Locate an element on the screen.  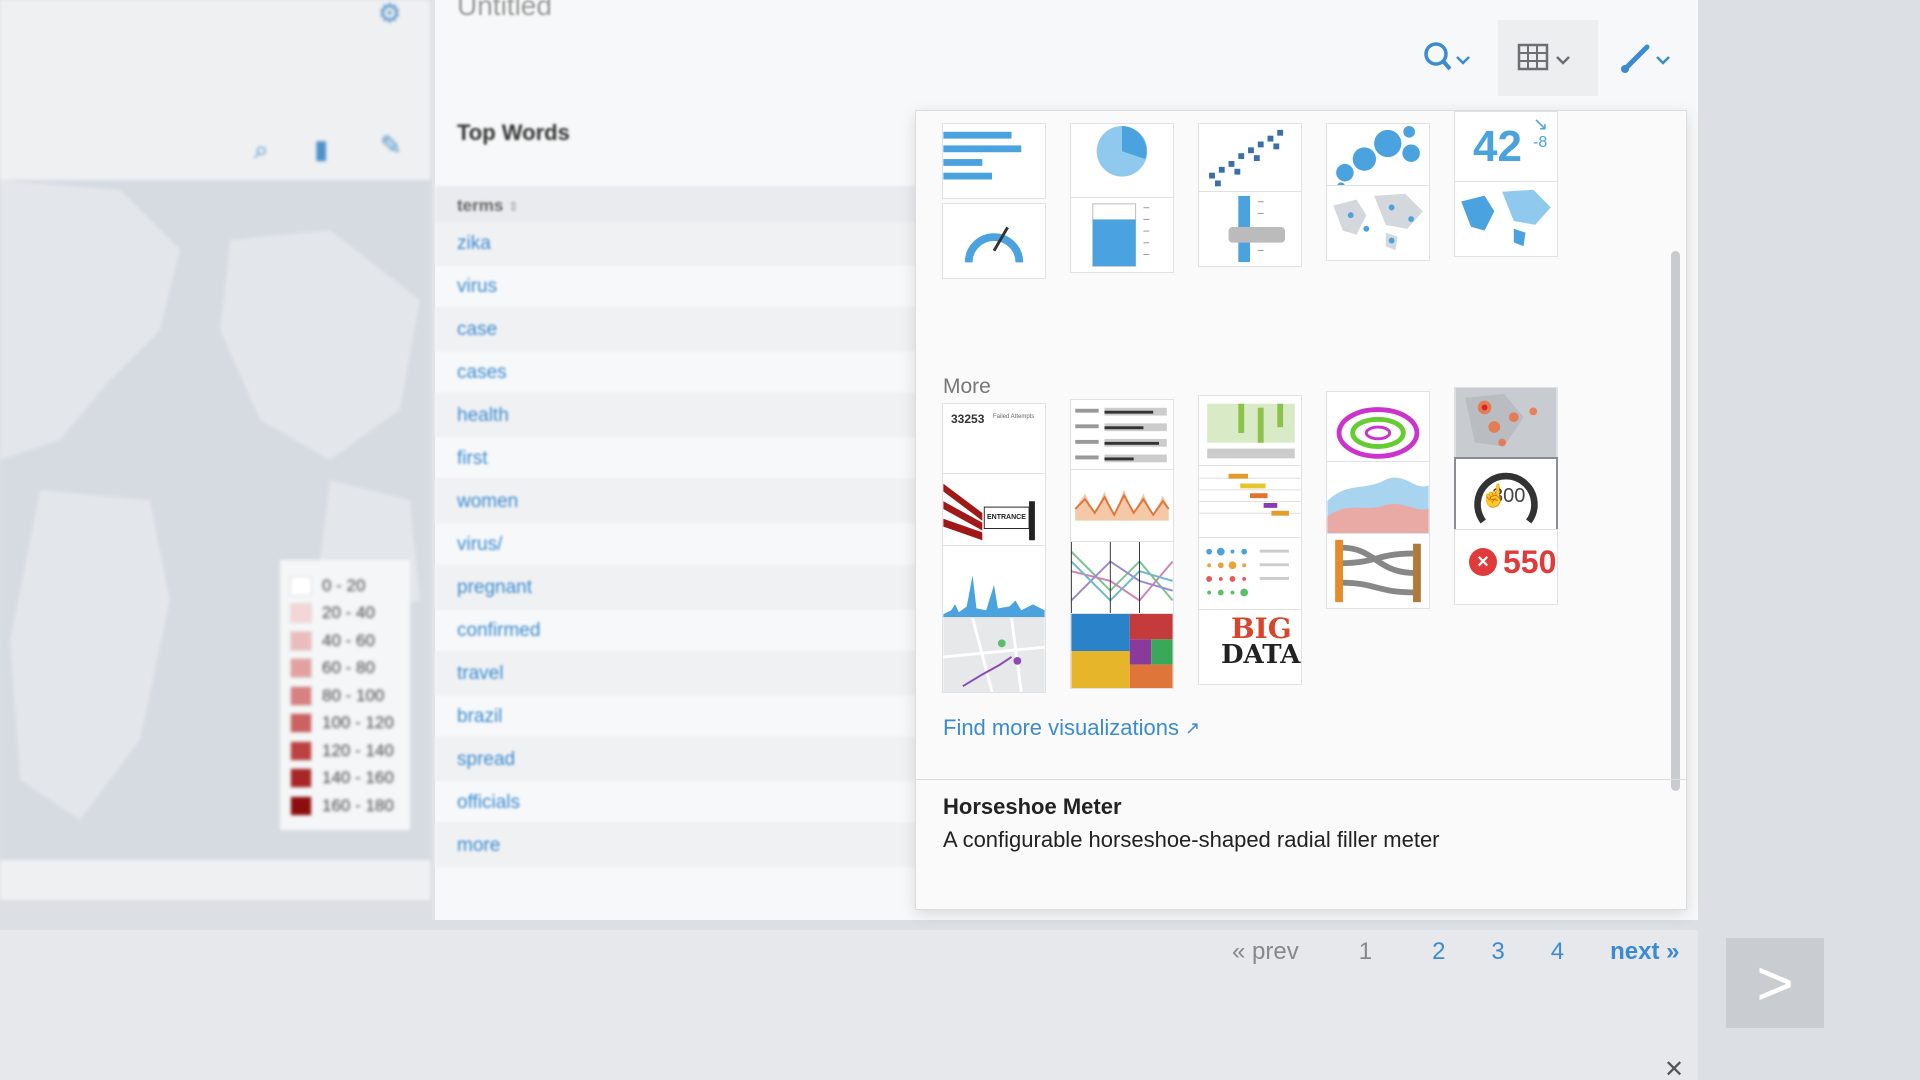
legend-label: 60 - 80 is located at coordinates (348, 668).